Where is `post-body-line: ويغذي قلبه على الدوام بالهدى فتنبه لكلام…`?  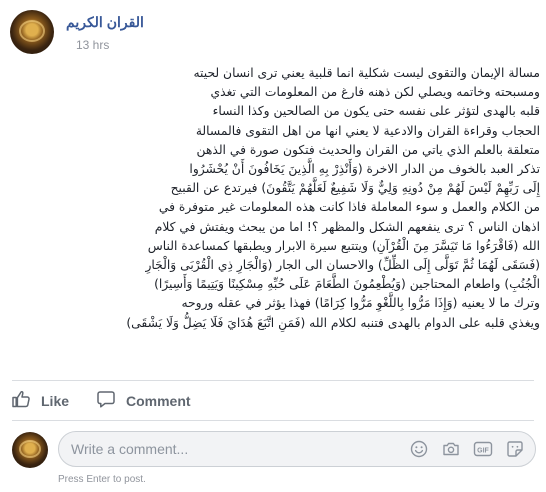
post-body-line: ويغذي قلبه على الدوام بالهدى فتنبه لكلام… is located at coordinates (333, 322).